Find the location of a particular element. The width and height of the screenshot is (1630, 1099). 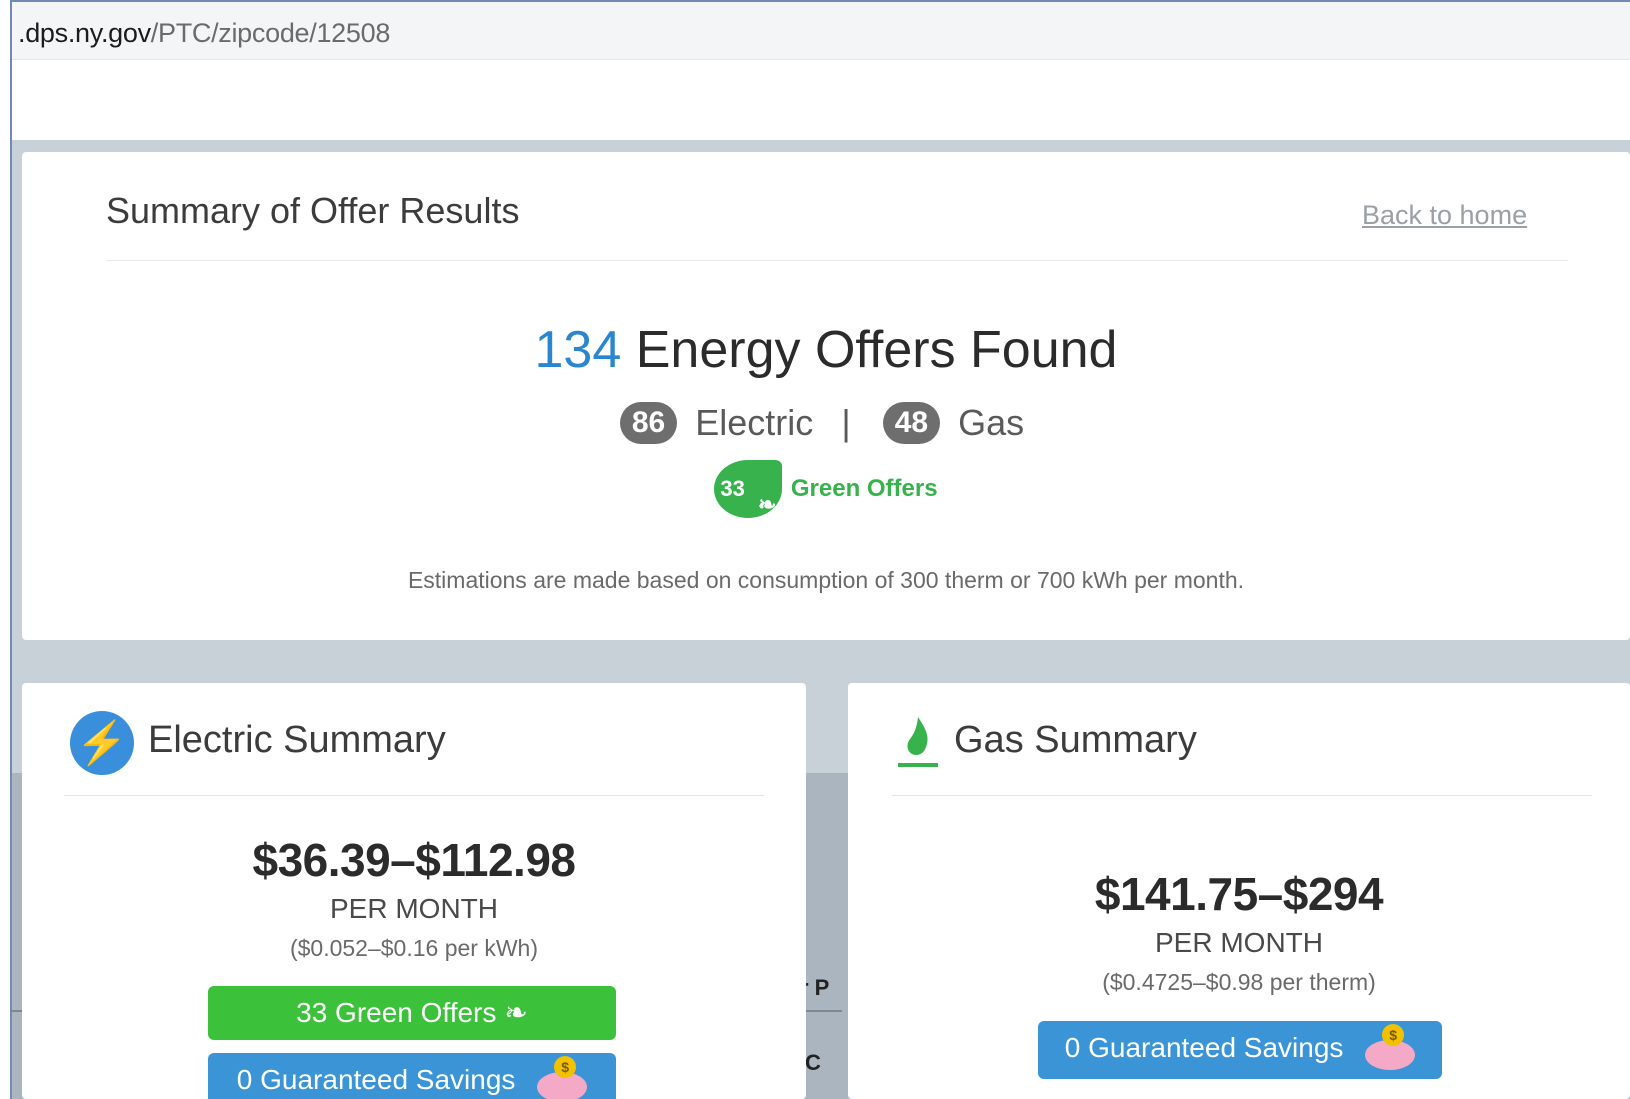

gas-label: Gas is located at coordinates (991, 423).